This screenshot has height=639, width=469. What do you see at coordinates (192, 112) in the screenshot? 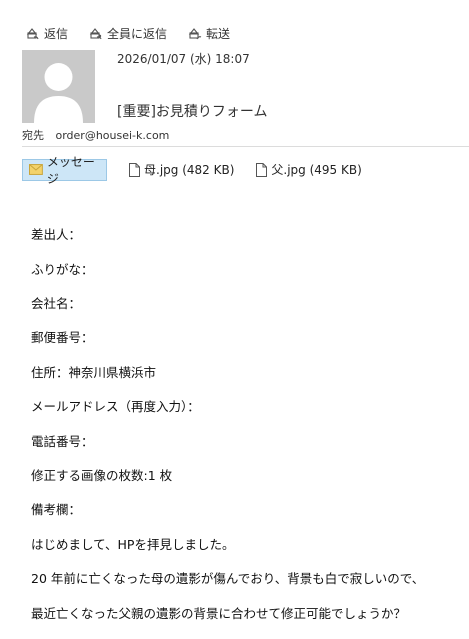
I see `email-subject: [重要]お見積りフォーム` at bounding box center [192, 112].